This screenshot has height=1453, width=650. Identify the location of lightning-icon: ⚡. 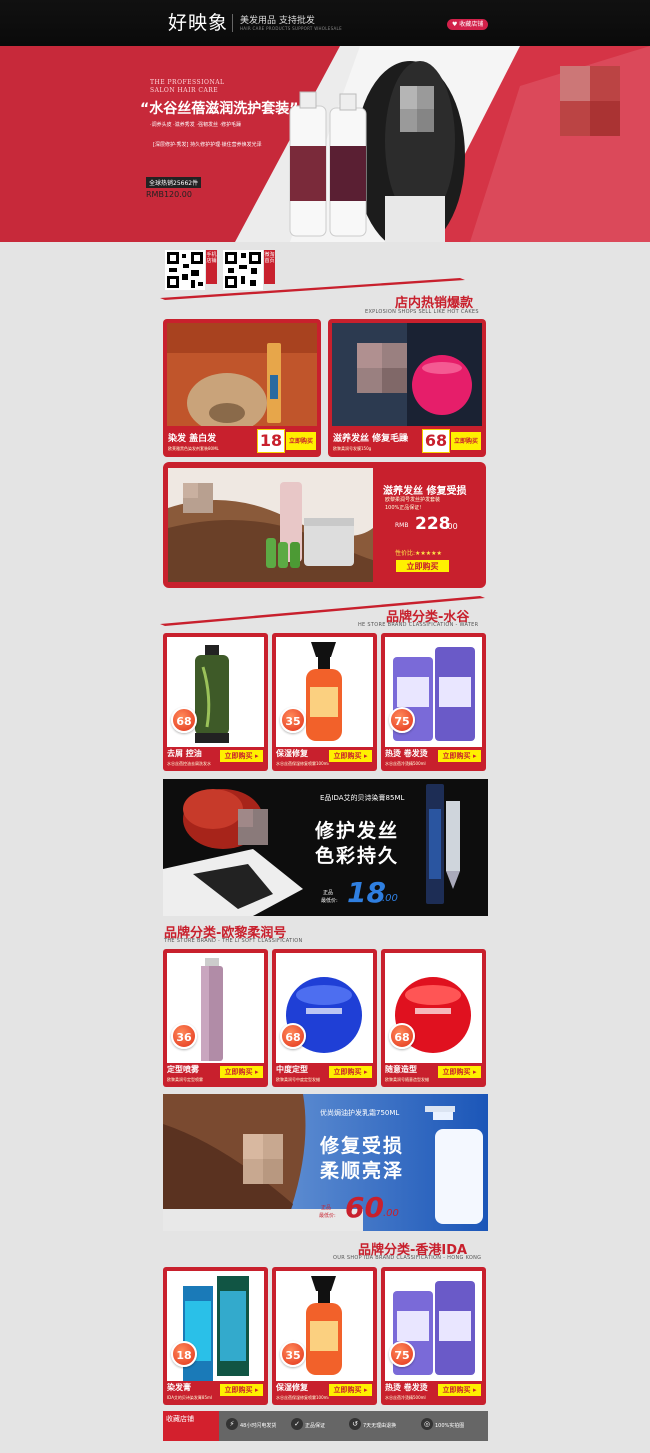
(232, 1424).